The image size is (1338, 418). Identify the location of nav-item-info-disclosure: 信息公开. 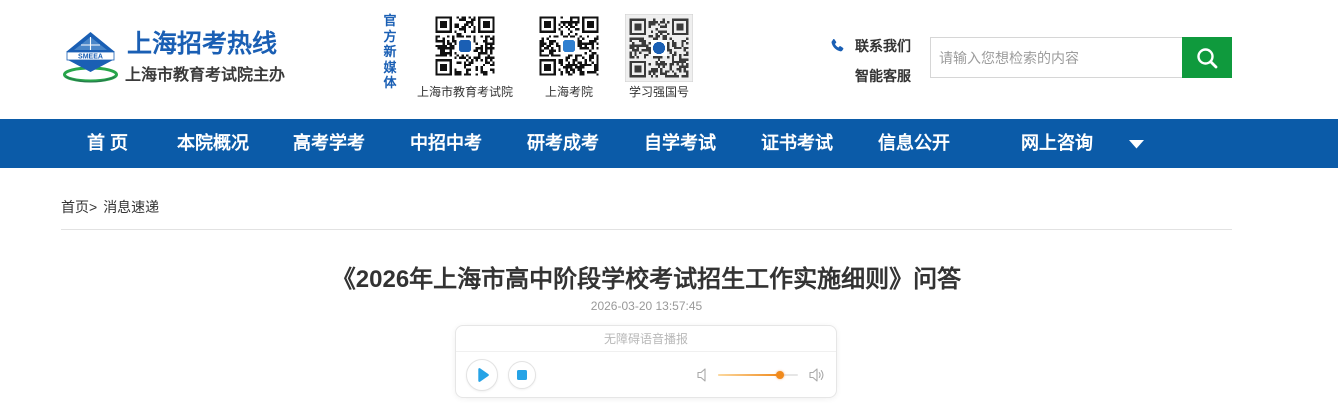
(914, 143).